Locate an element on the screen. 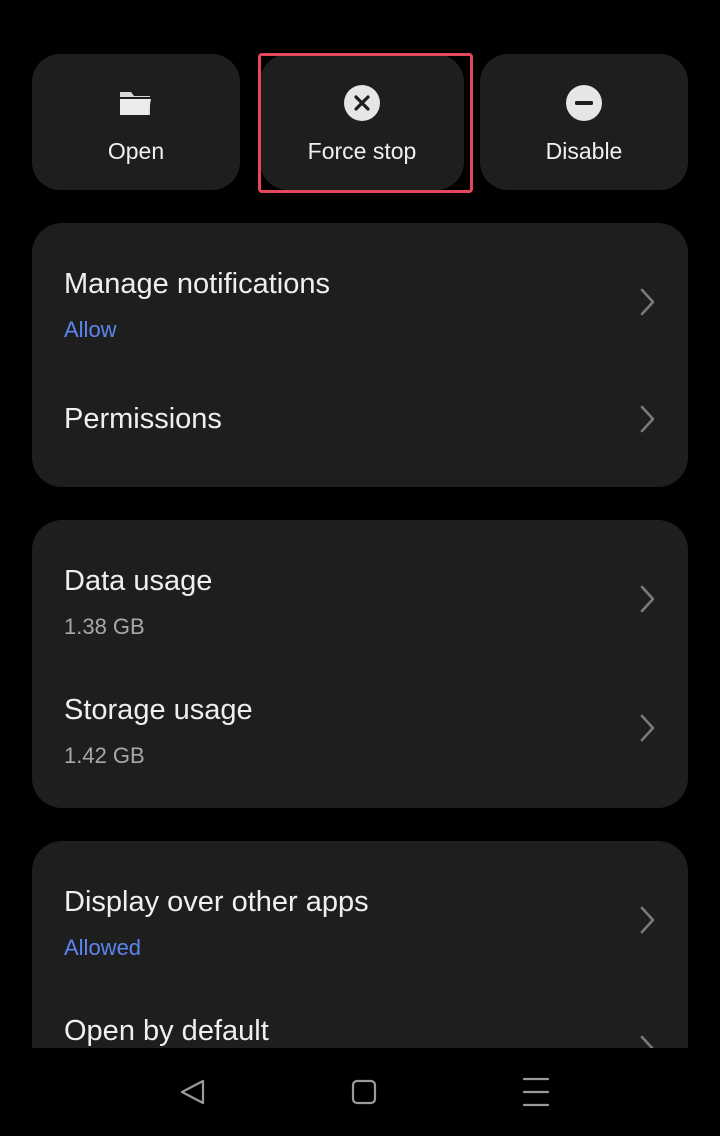 The height and width of the screenshot is (1136, 720). display-over-other-apps-item: Display over other apps Allowed is located at coordinates (360, 913).